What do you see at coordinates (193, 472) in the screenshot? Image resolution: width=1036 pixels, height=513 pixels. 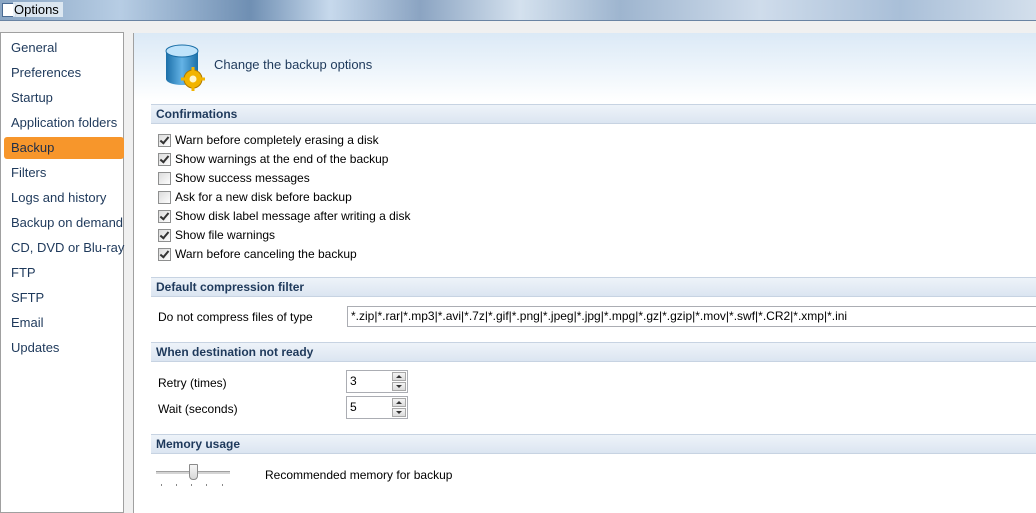 I see `slider-thumb` at bounding box center [193, 472].